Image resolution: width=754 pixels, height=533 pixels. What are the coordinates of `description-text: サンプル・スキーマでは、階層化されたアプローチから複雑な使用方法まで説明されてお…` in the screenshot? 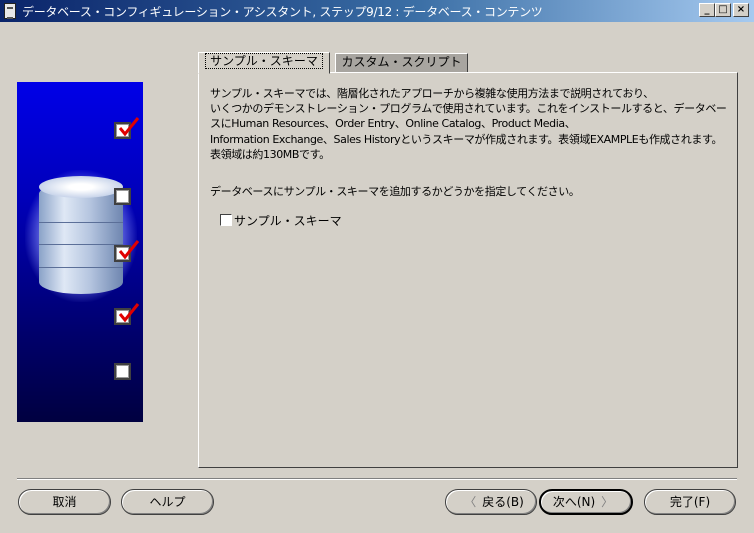 It's located at (468, 124).